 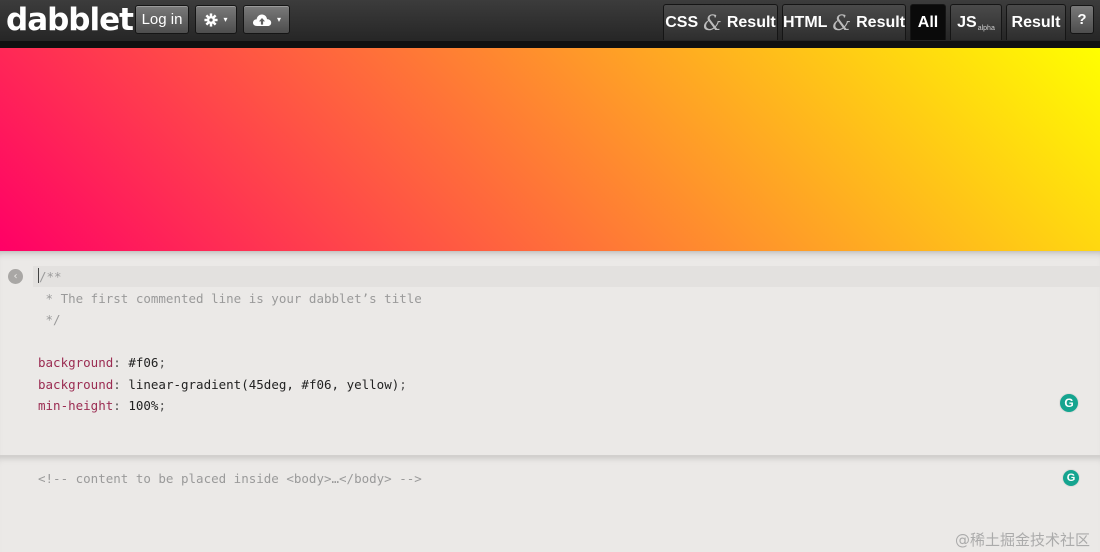 I want to click on cloud-icon, so click(x=262, y=20).